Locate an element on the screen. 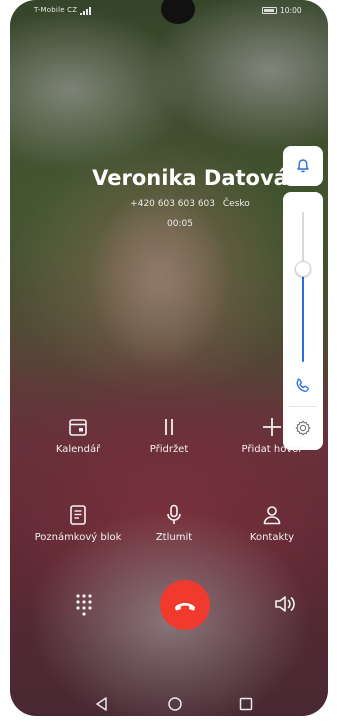  hold-button: Přidržet is located at coordinates (169, 435).